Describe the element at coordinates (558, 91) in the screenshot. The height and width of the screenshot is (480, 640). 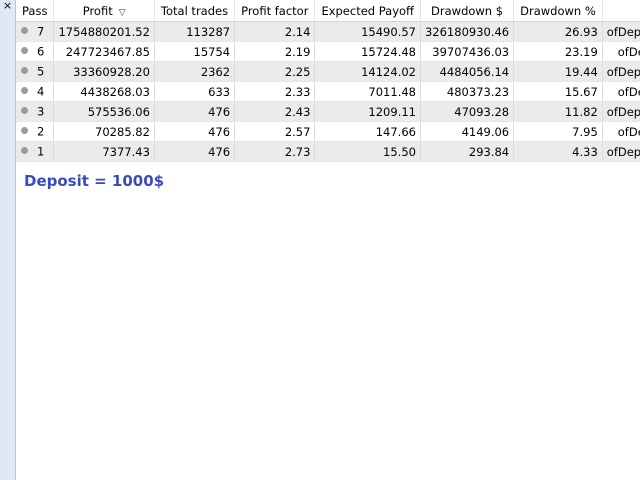
I see `drawdown-pct-cell: 15.67` at that location.